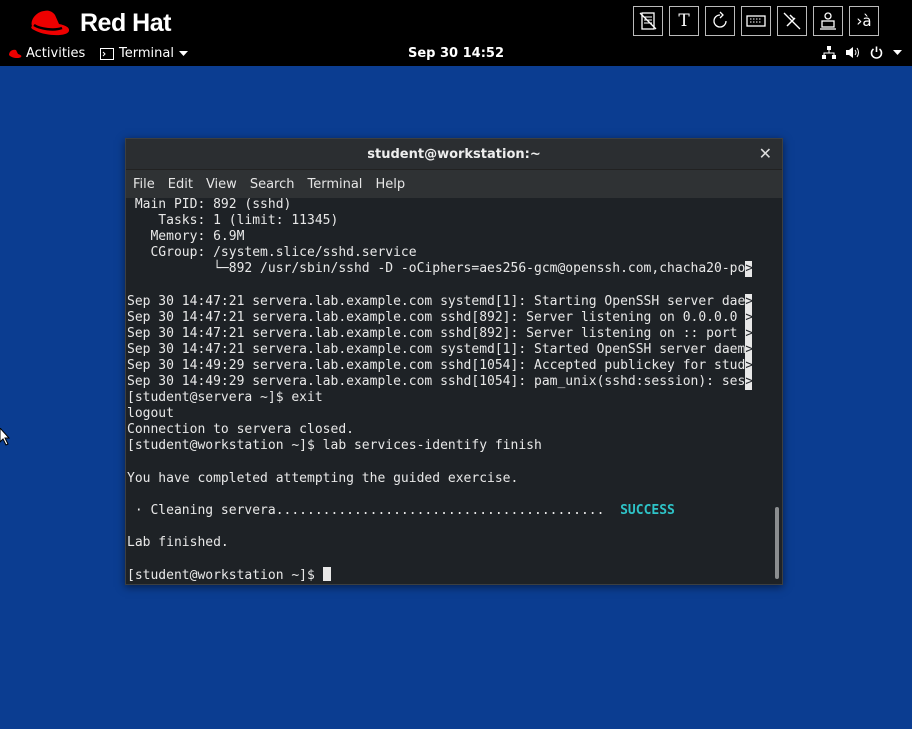 The image size is (912, 729). I want to click on terminal-line-text: logout, so click(150, 414).